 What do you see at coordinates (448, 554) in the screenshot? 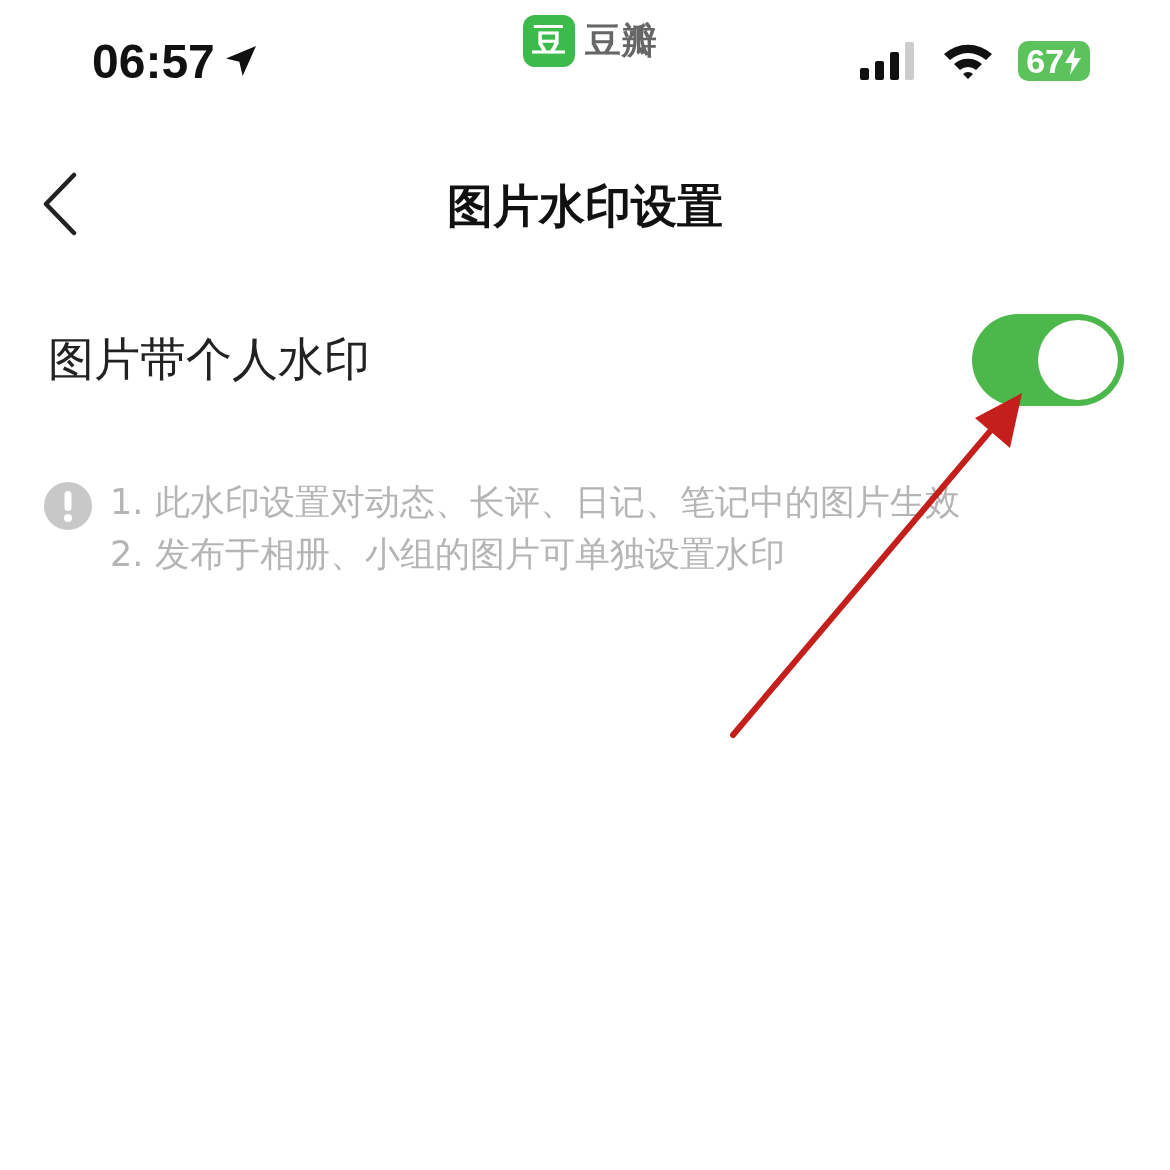
I see `note-text: 2. 发布于相册、小组的图片可单独设置水印` at bounding box center [448, 554].